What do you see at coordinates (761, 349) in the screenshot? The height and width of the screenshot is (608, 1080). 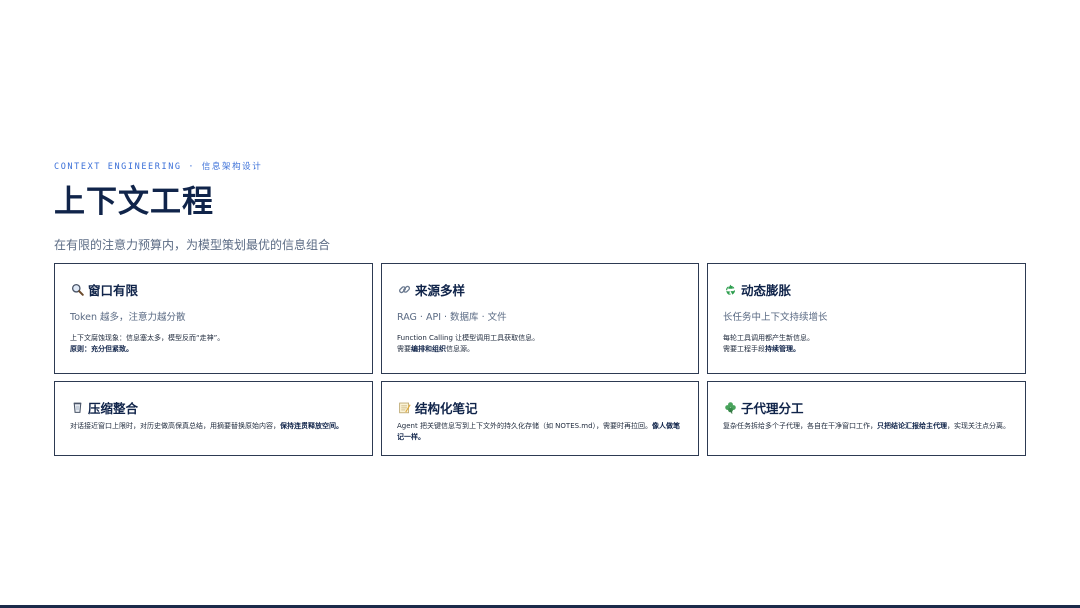 I see `card-body-line: 需要工程手段持续管理。` at bounding box center [761, 349].